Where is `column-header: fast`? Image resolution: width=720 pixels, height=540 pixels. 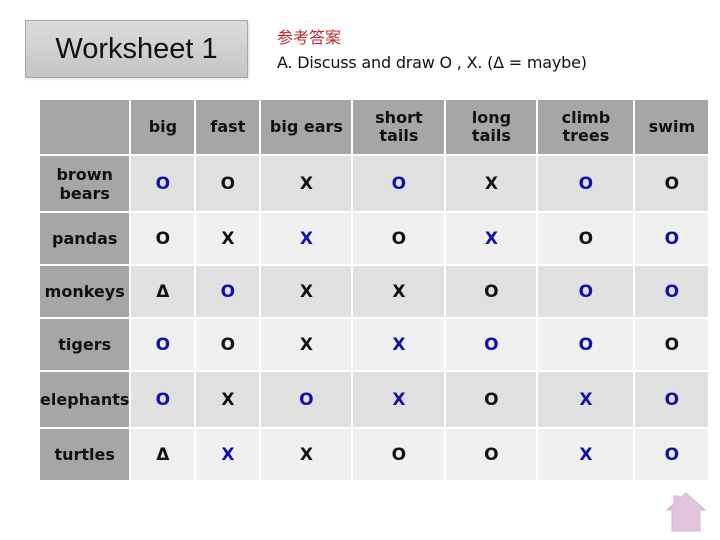
column-header: fast is located at coordinates (228, 127).